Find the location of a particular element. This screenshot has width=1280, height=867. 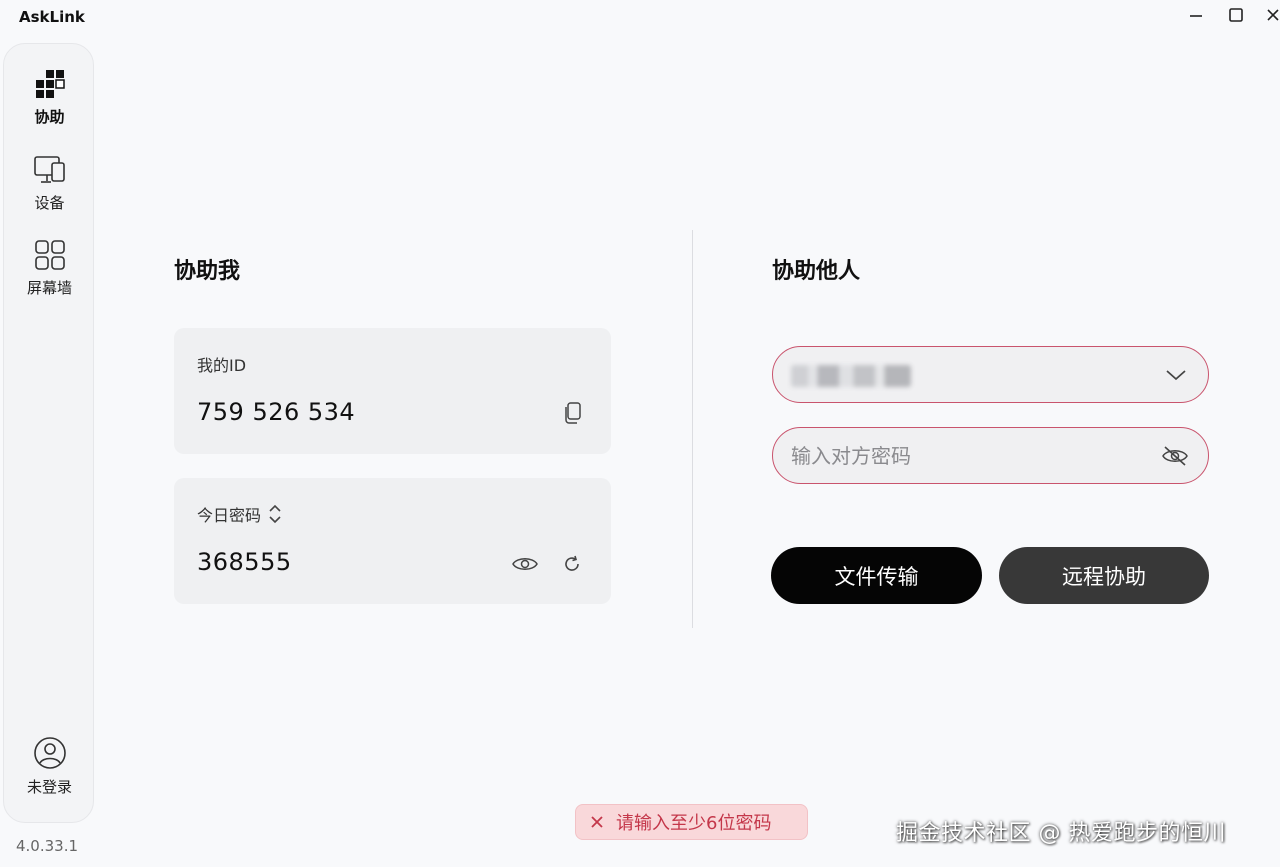

sidebar-item-label: 屏幕墙 is located at coordinates (49, 288).